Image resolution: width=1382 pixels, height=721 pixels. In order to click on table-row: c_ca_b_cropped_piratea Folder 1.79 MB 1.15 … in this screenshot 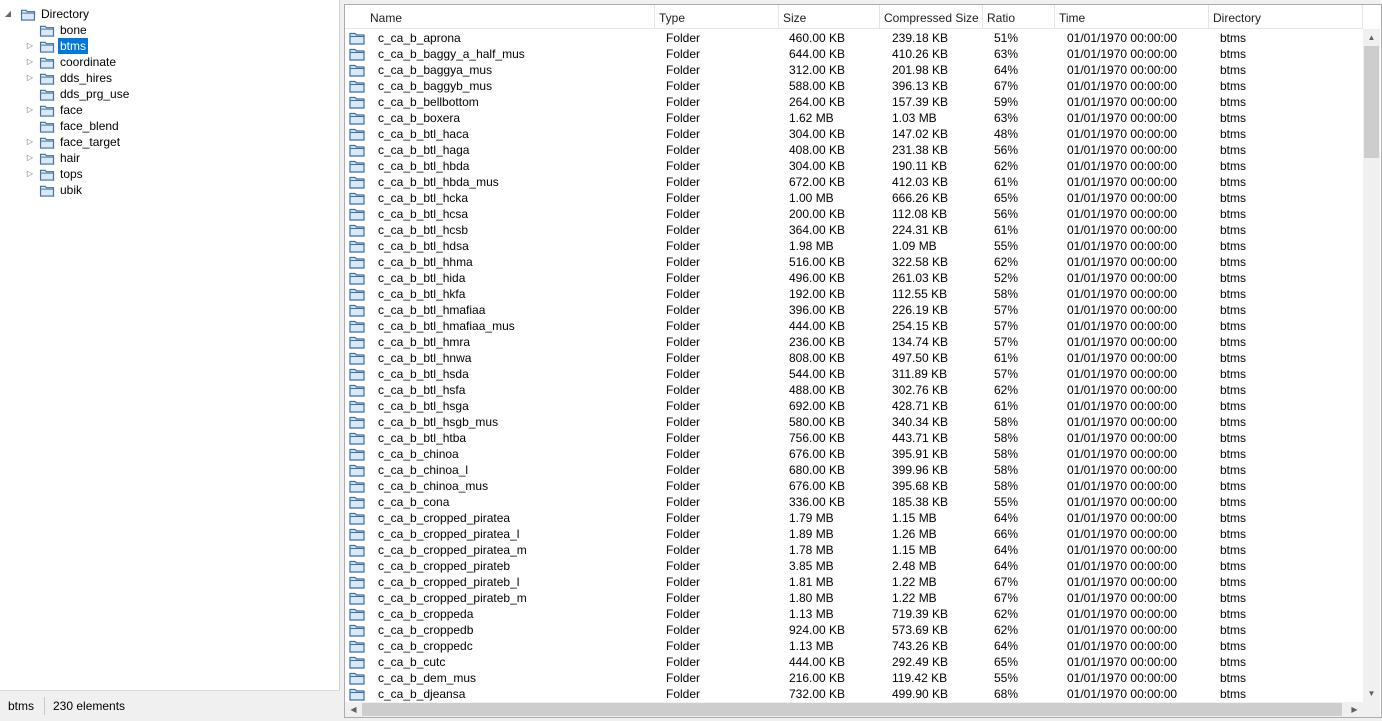, I will do `click(854, 518)`.